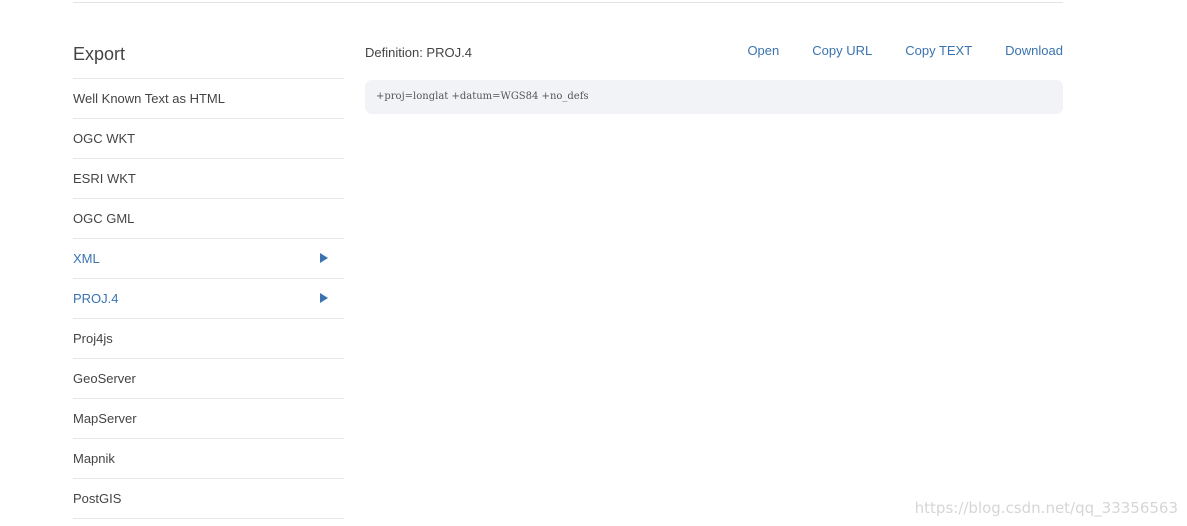 The width and height of the screenshot is (1187, 526). What do you see at coordinates (104, 178) in the screenshot?
I see `sidebar-item-label: ESRI WKT` at bounding box center [104, 178].